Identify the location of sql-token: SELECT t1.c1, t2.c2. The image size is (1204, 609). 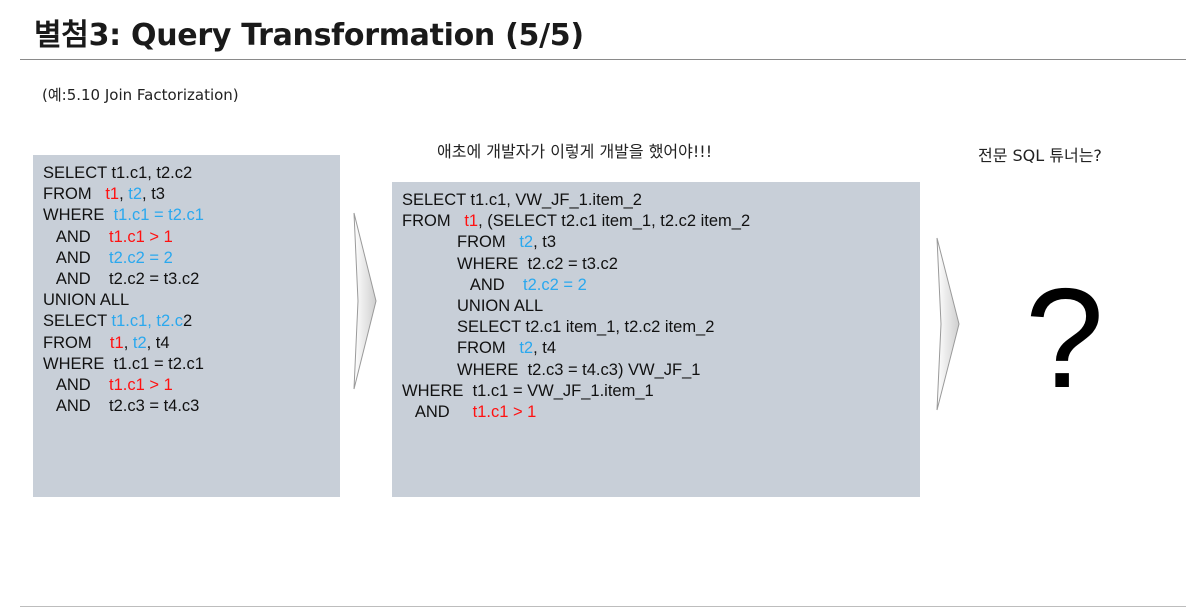
(118, 173).